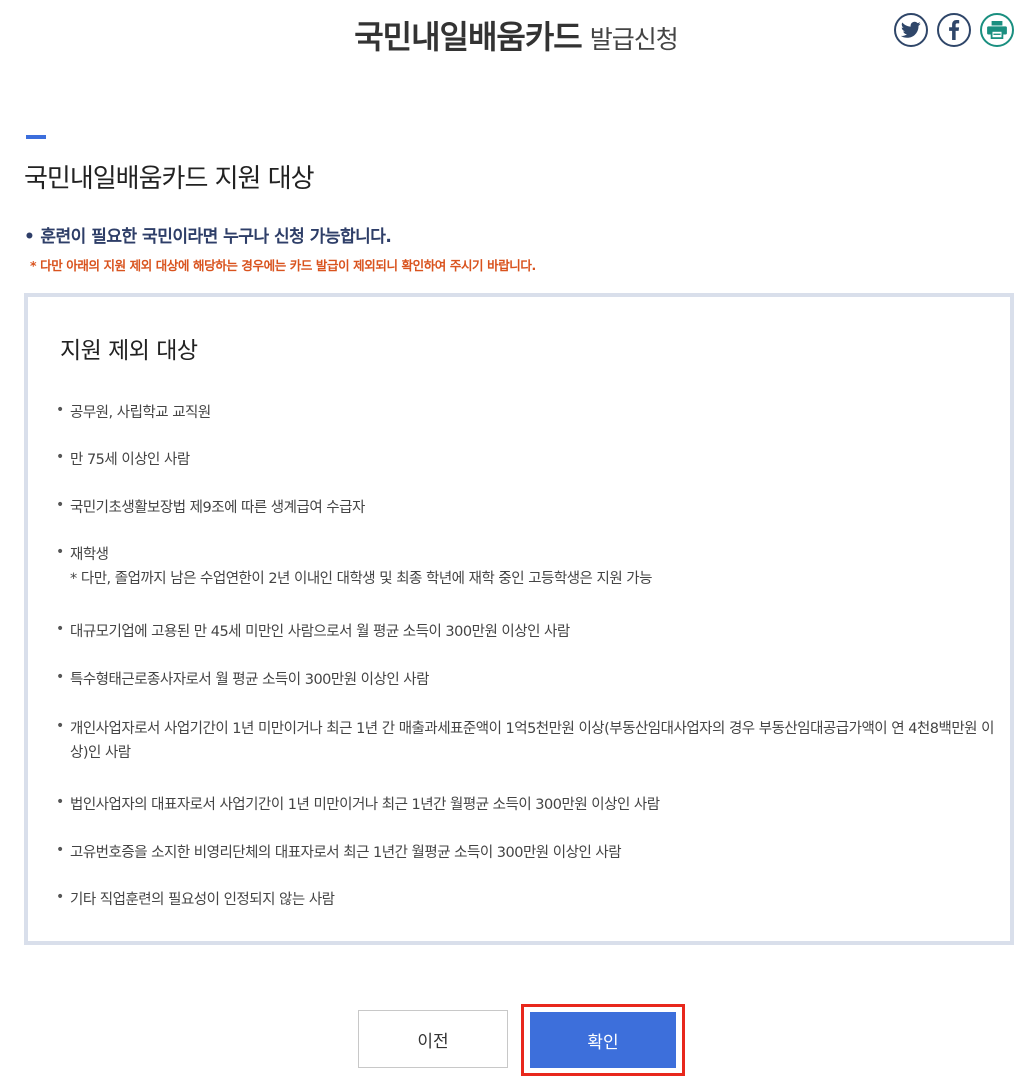 The width and height of the screenshot is (1032, 1080). Describe the element at coordinates (216, 237) in the screenshot. I see `notice-main-text: 훈련이 필요한 국민이라면 누구나 신청 가능합니다.` at that location.